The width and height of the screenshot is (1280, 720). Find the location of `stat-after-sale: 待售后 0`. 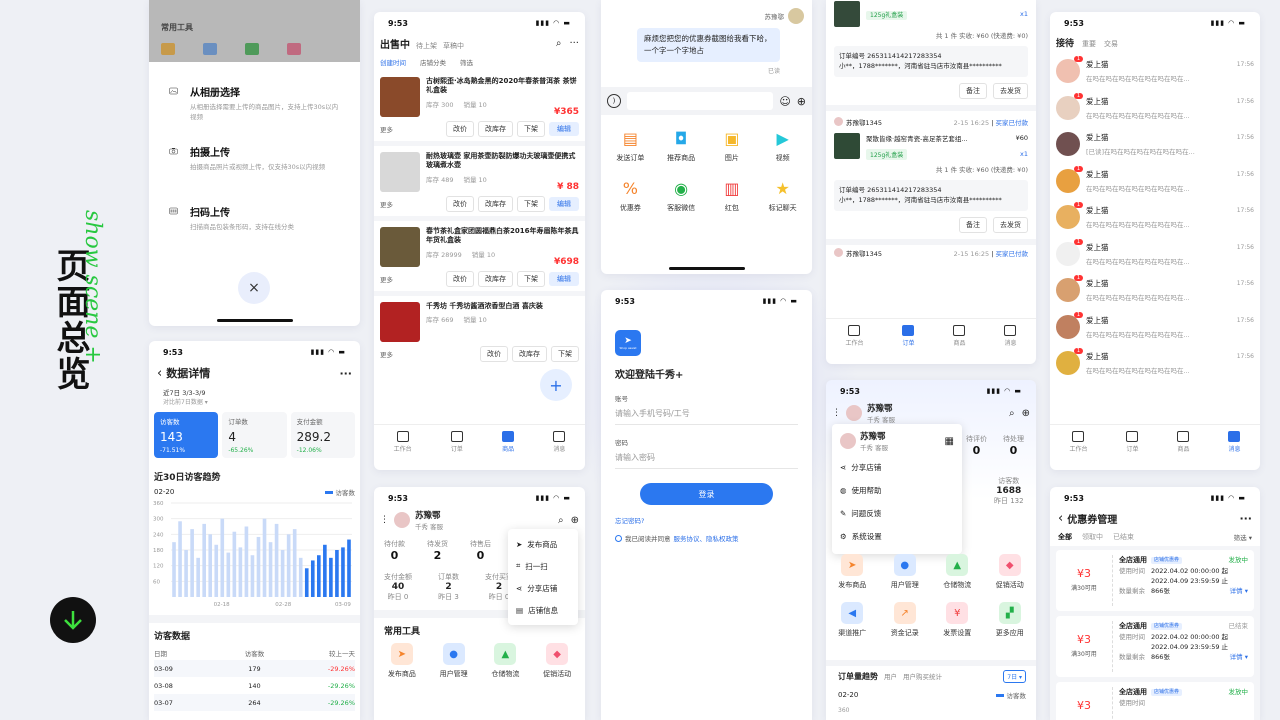

stat-after-sale: 待售后 0 is located at coordinates (480, 550).